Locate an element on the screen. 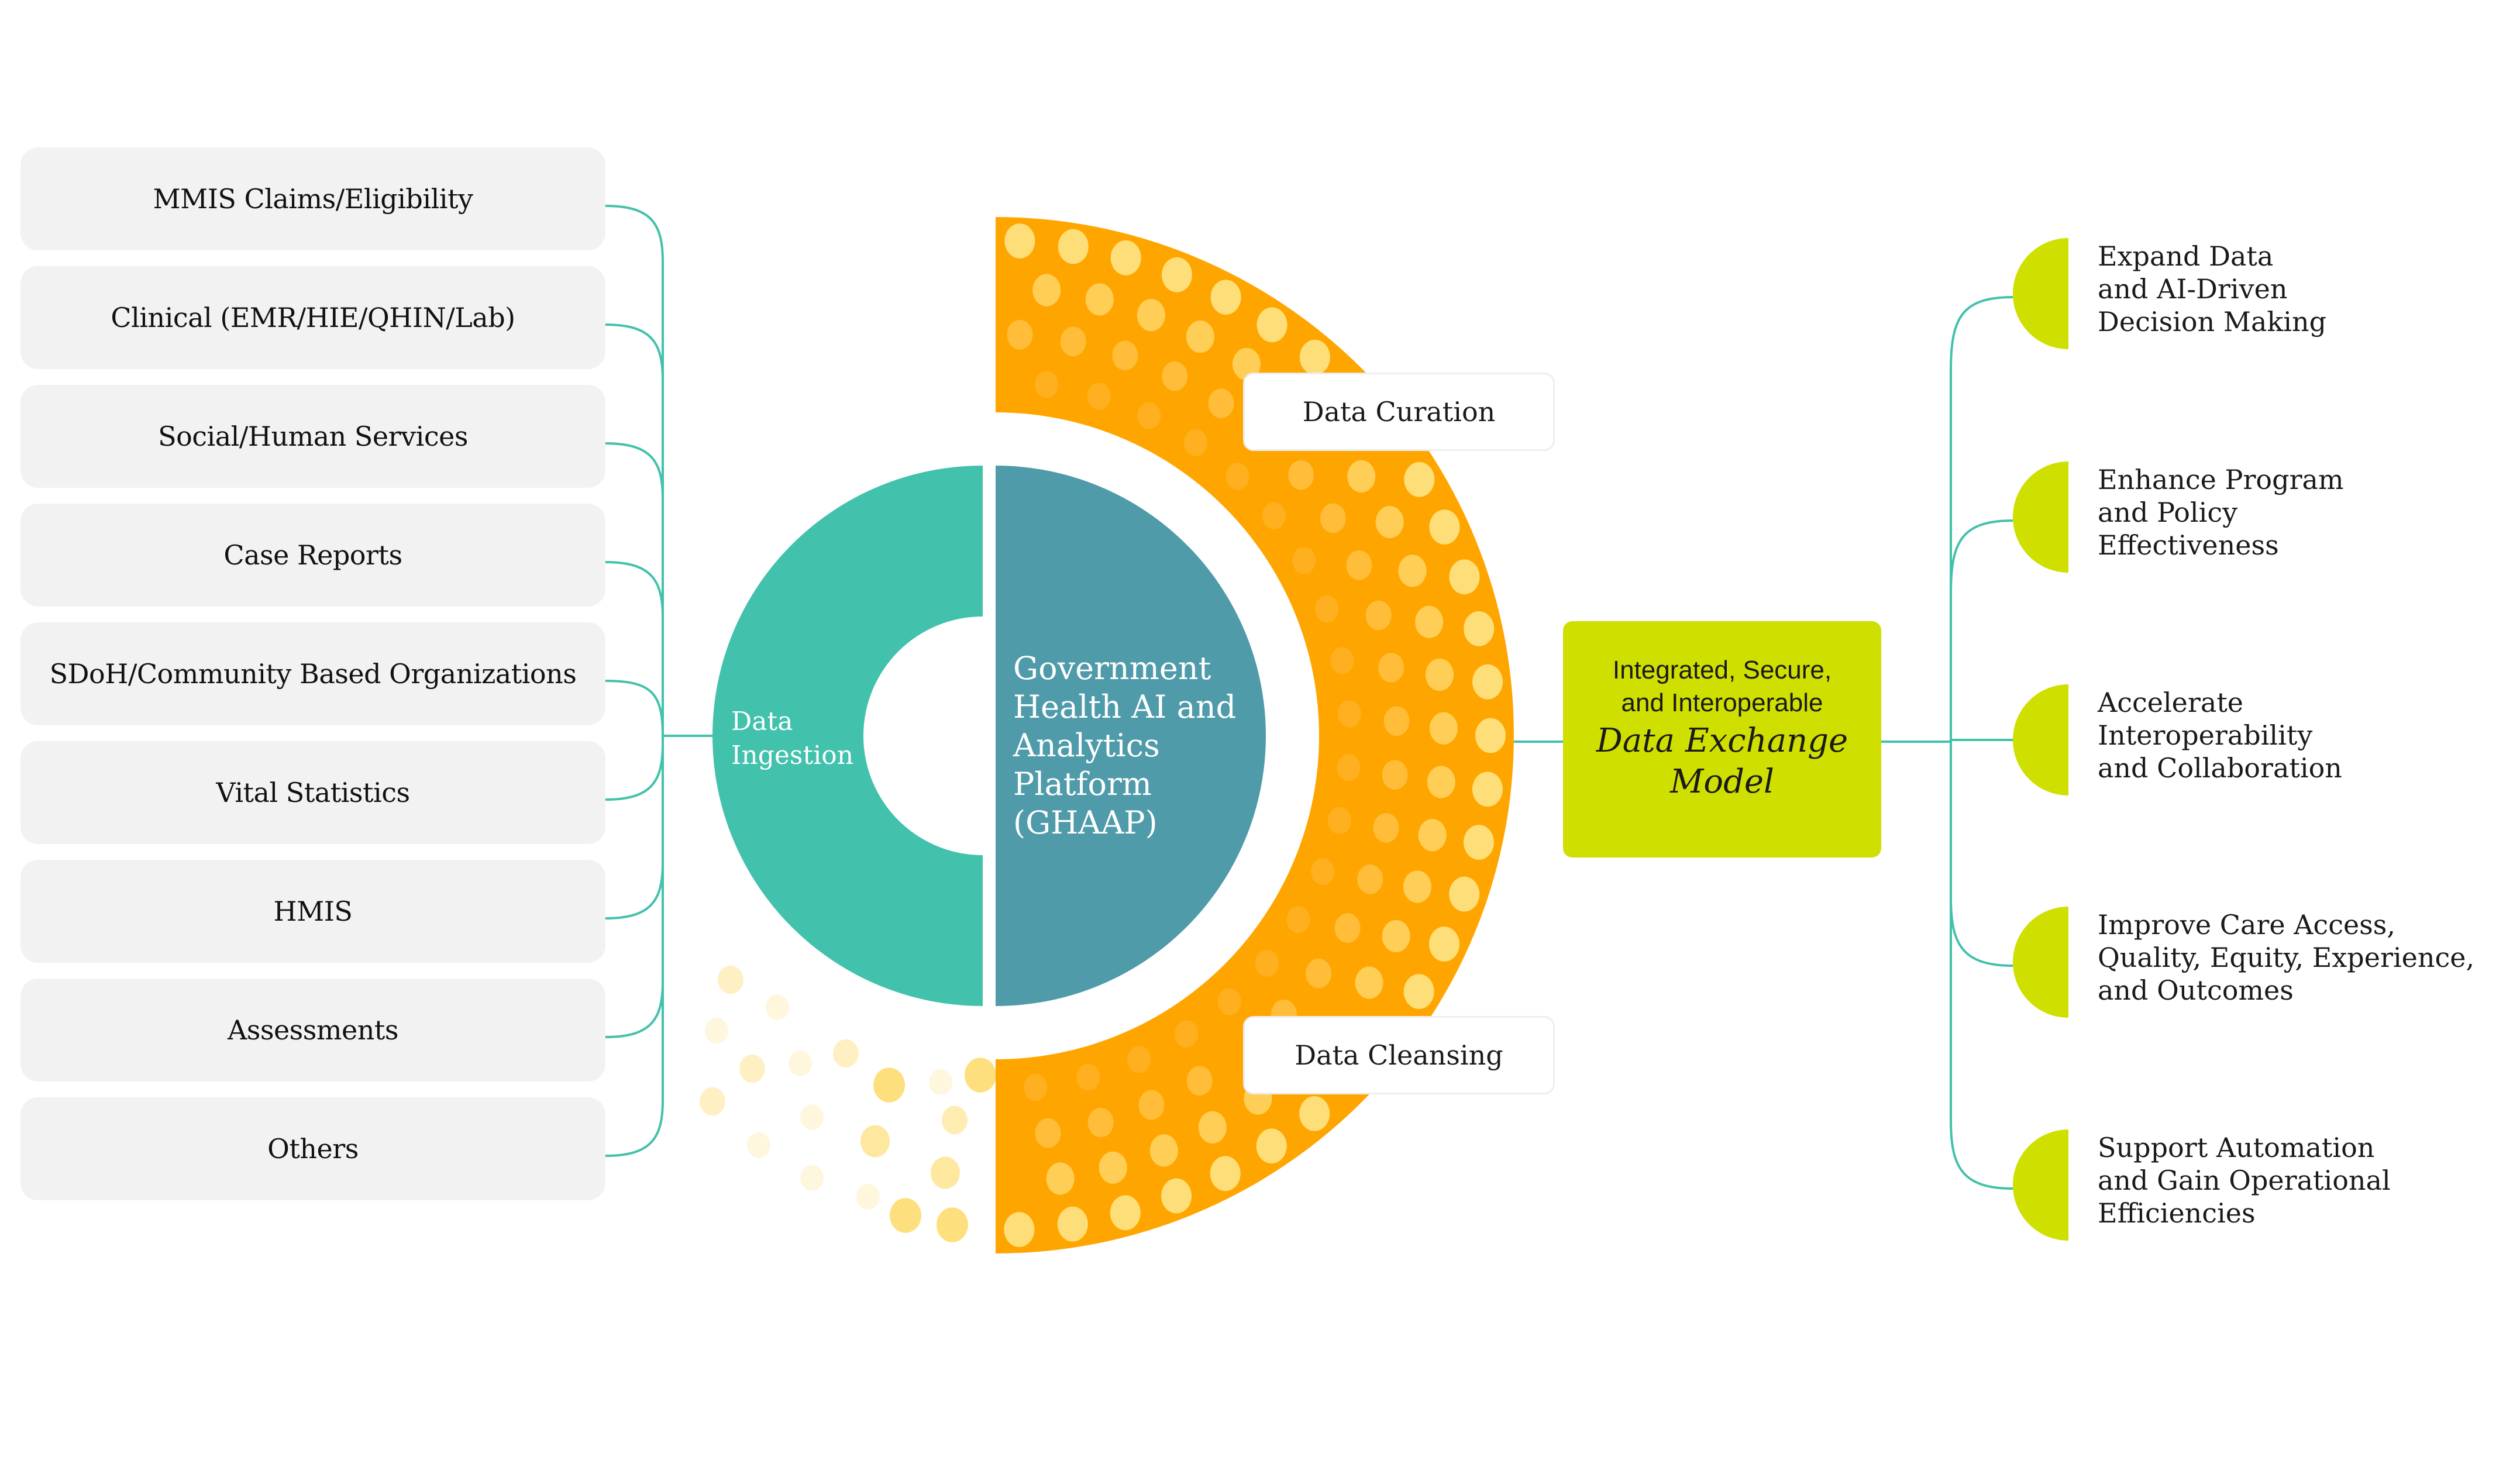  source-label: Assessments is located at coordinates (313, 1030).